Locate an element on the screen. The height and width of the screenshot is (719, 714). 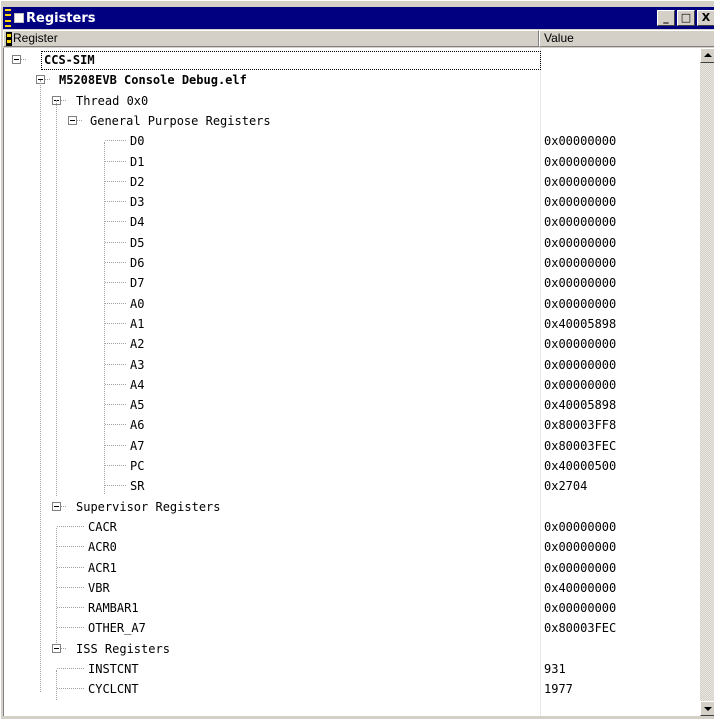
scroll-down-button is located at coordinates (707, 708).